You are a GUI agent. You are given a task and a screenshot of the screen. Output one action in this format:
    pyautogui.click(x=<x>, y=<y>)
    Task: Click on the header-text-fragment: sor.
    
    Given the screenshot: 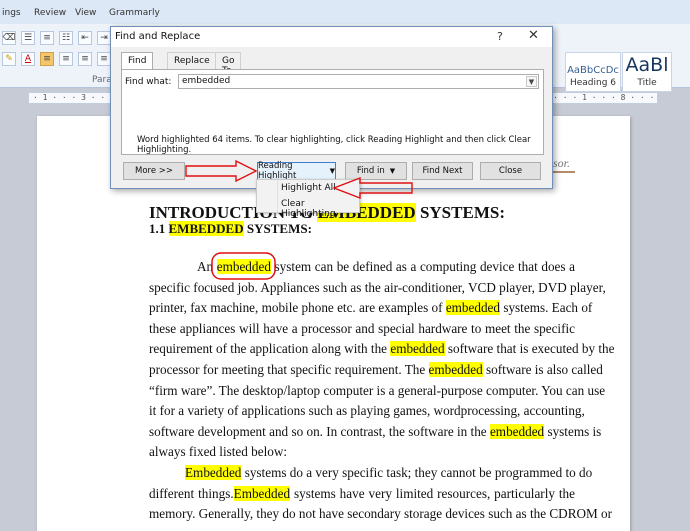 What is the action you would take?
    pyautogui.click(x=562, y=163)
    